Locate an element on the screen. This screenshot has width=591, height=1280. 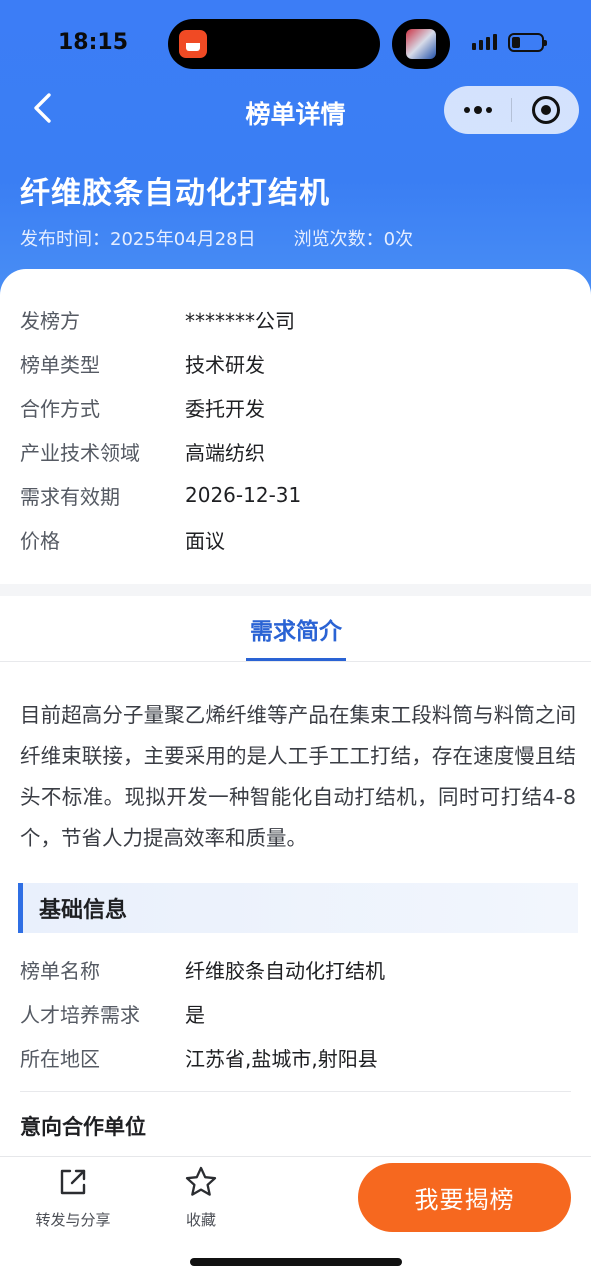
detail-key: 需求有效期 is located at coordinates (70, 496).